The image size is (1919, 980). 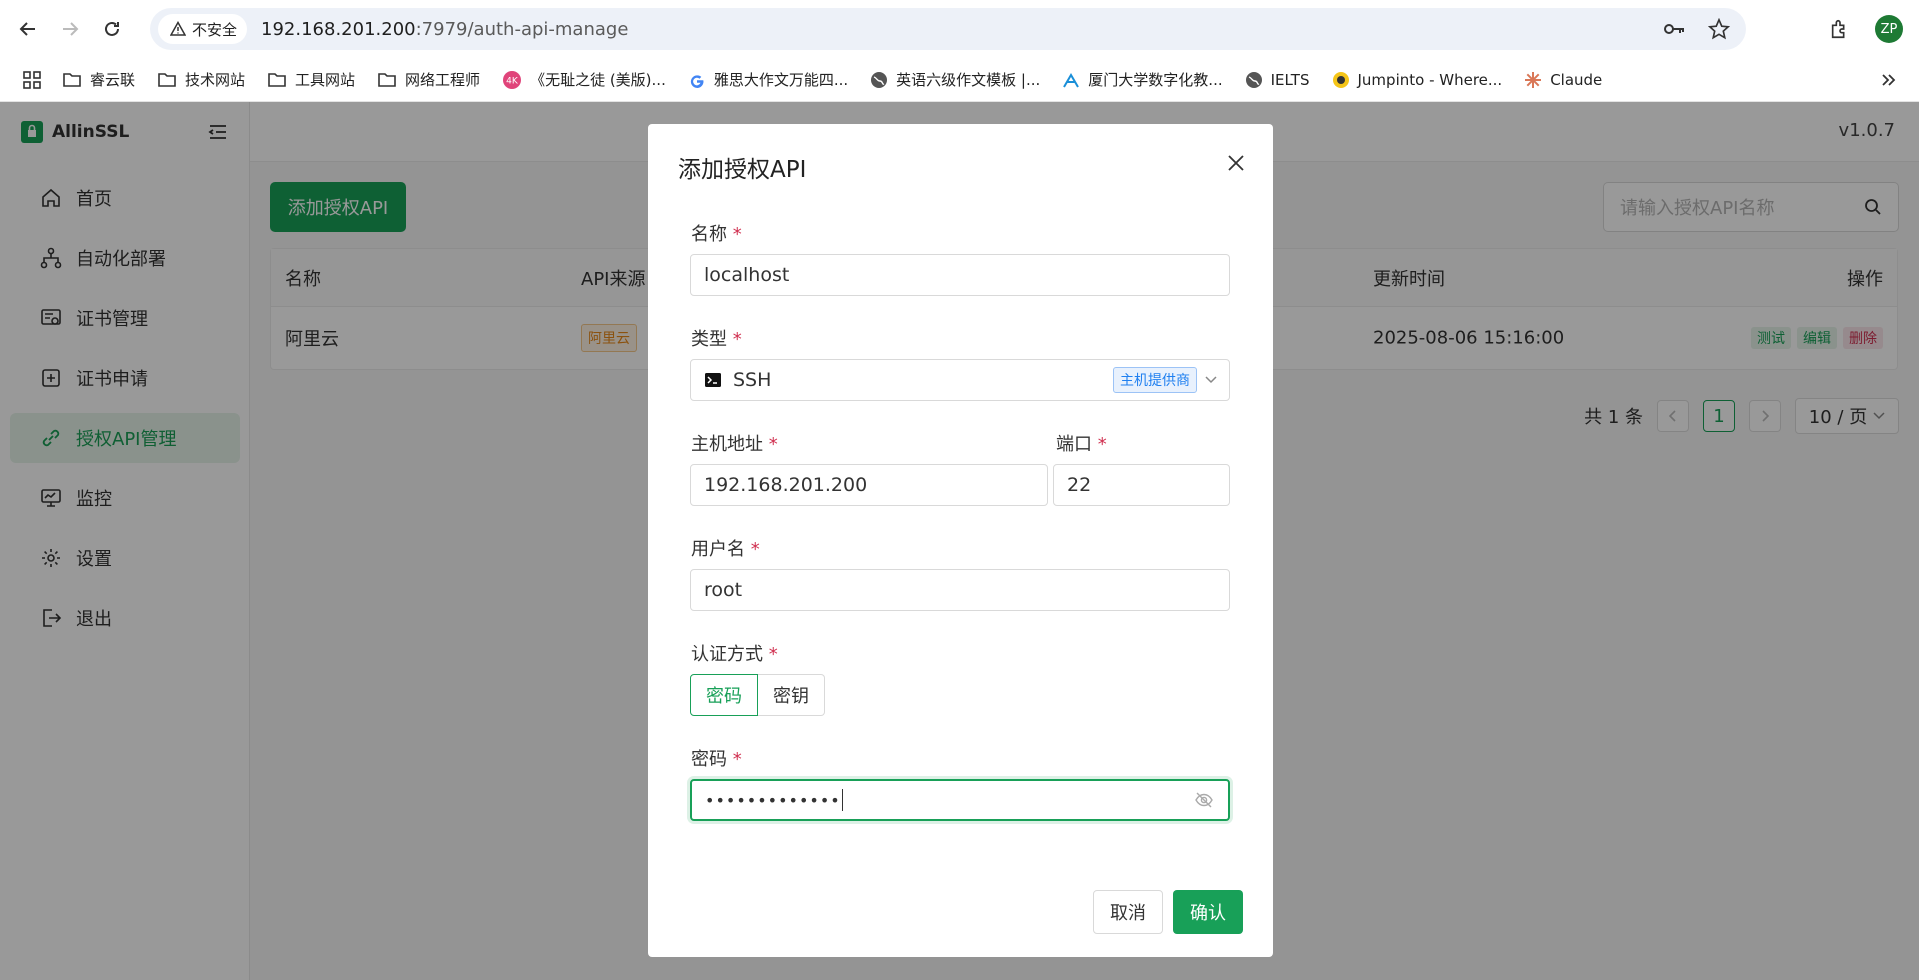 I want to click on auth-key-option: 密钥, so click(x=791, y=695).